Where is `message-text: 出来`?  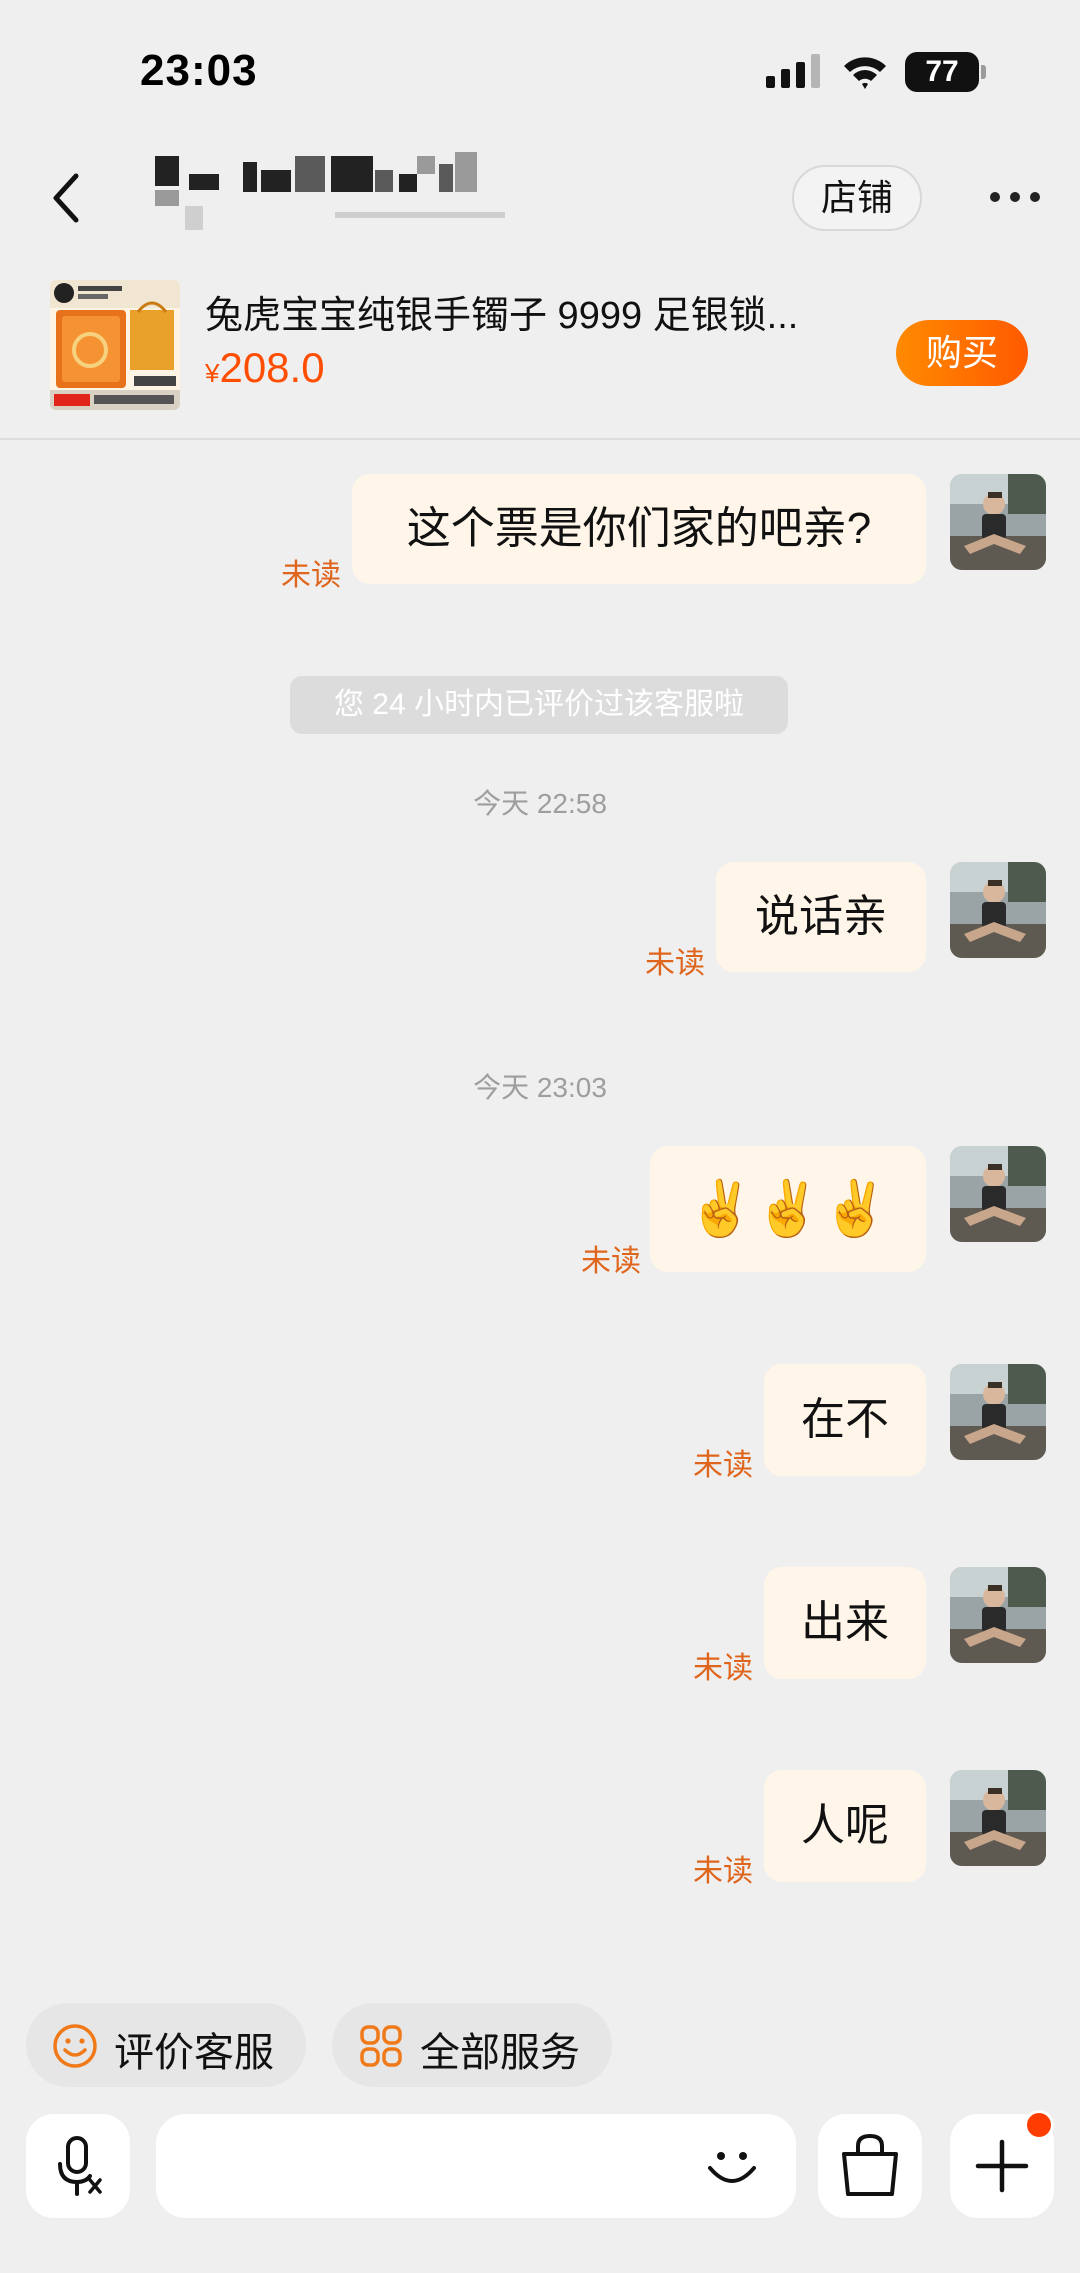
message-text: 出来 is located at coordinates (845, 1622).